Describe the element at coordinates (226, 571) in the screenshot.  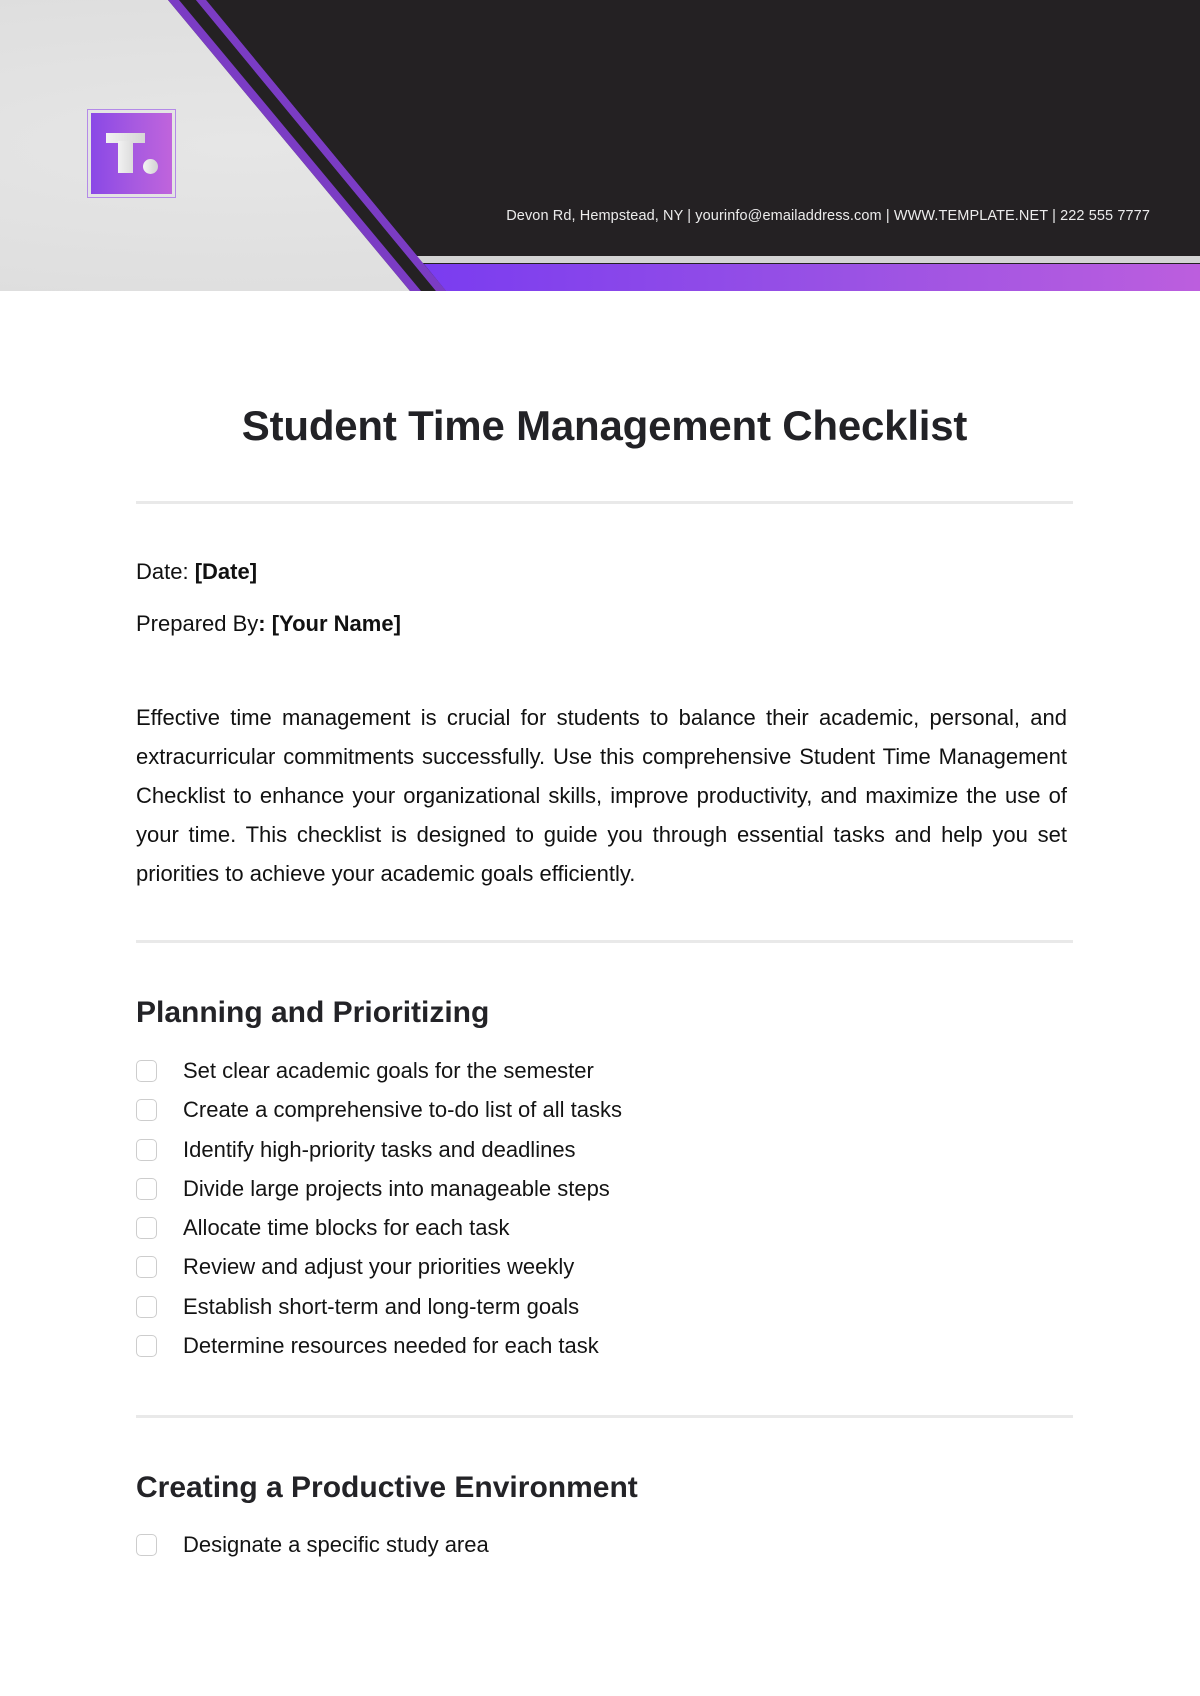
I see `date-value: [Date]` at that location.